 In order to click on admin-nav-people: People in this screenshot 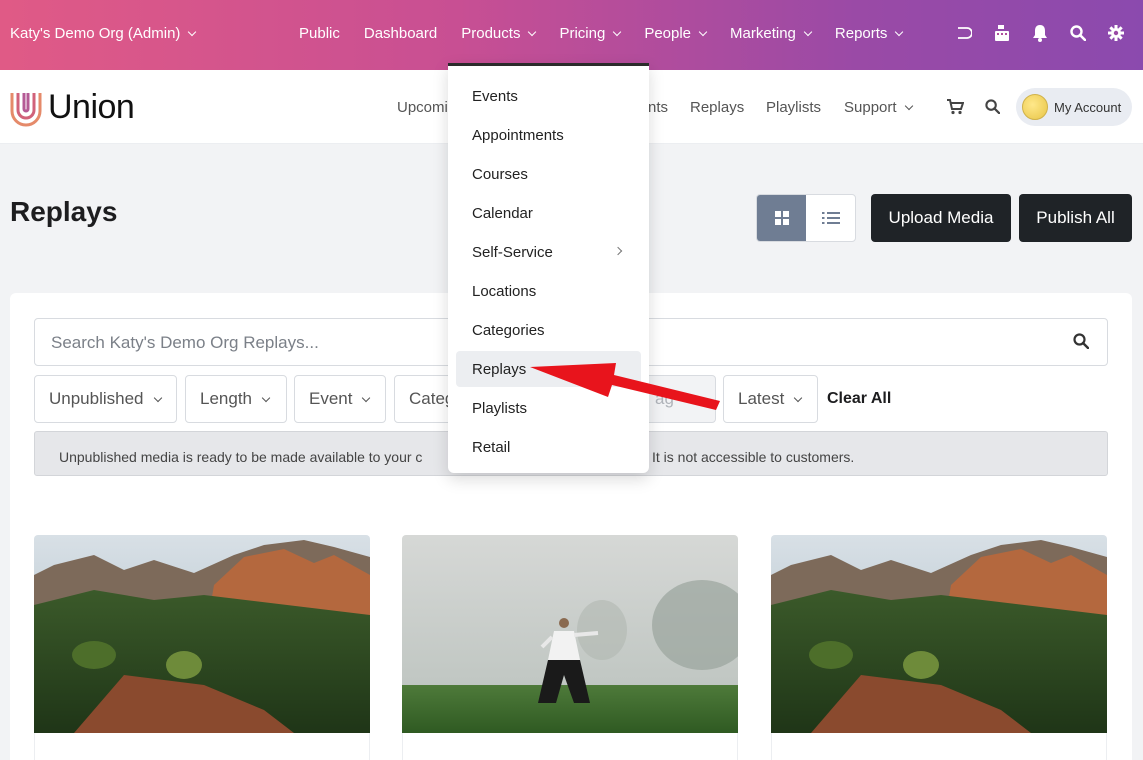, I will do `click(676, 33)`.